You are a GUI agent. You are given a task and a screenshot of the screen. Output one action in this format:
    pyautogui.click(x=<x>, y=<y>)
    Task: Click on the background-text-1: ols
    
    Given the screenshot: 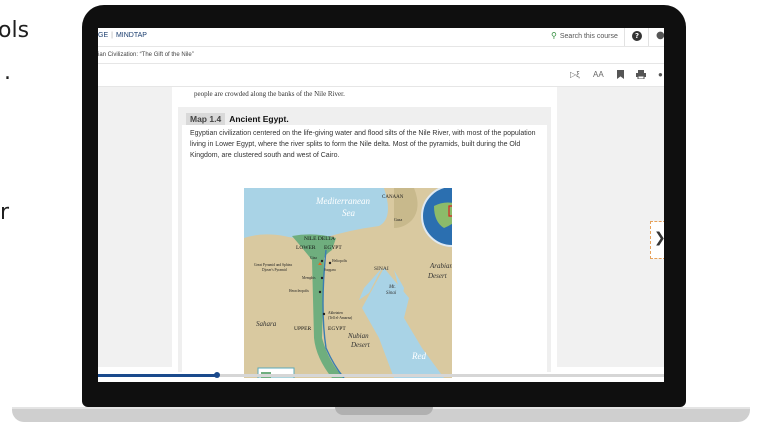 What is the action you would take?
    pyautogui.click(x=15, y=30)
    